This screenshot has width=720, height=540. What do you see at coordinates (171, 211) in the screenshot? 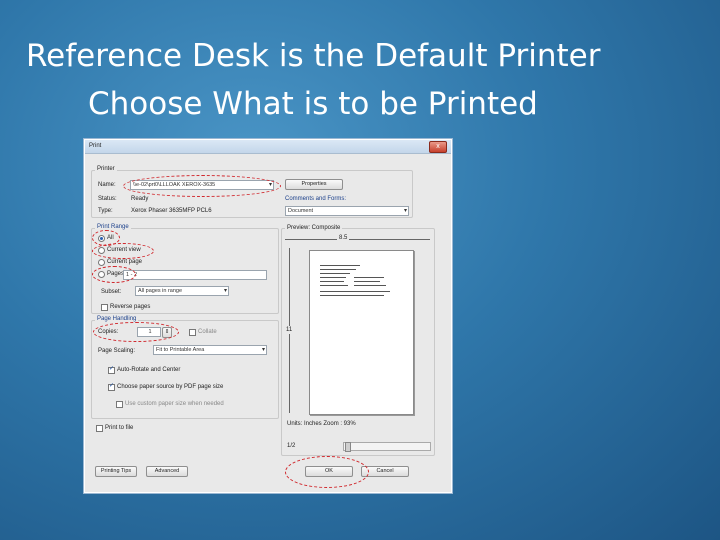
I see `printer-type-value: Xerox Phaser 3635MFP PCL6` at bounding box center [171, 211].